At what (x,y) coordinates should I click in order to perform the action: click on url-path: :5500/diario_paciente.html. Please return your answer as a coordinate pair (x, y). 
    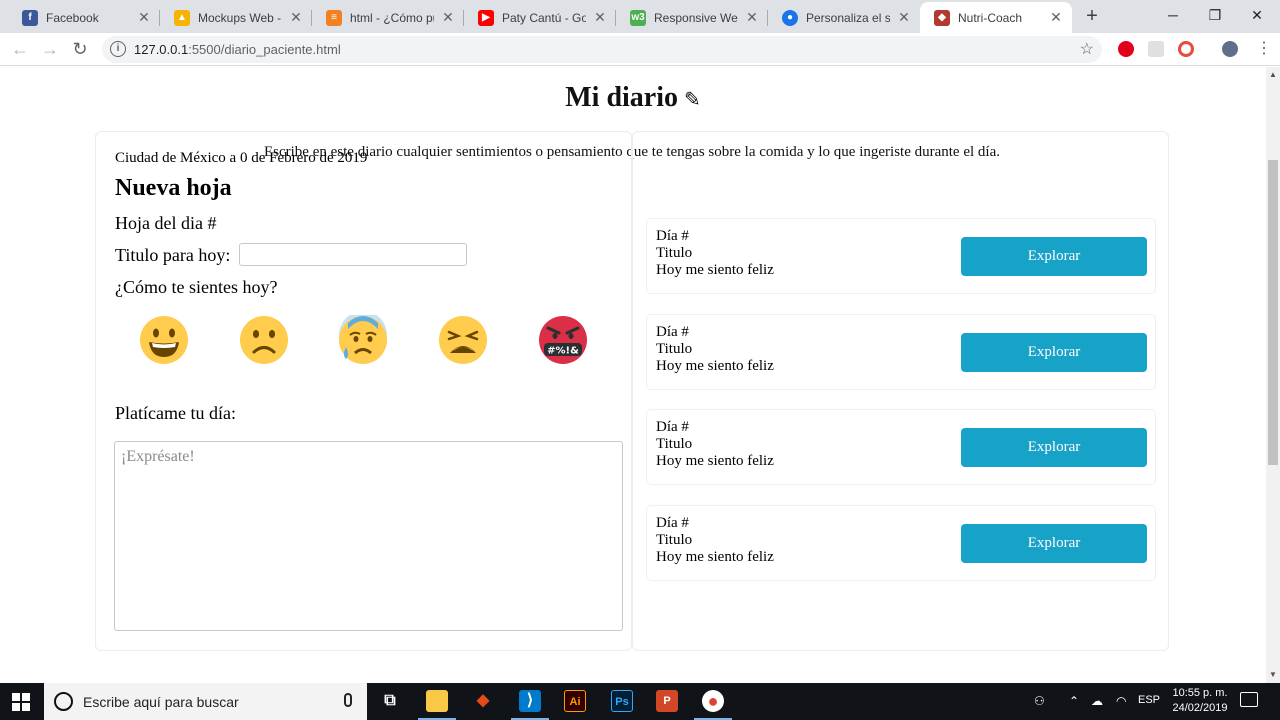
    Looking at the image, I should click on (264, 49).